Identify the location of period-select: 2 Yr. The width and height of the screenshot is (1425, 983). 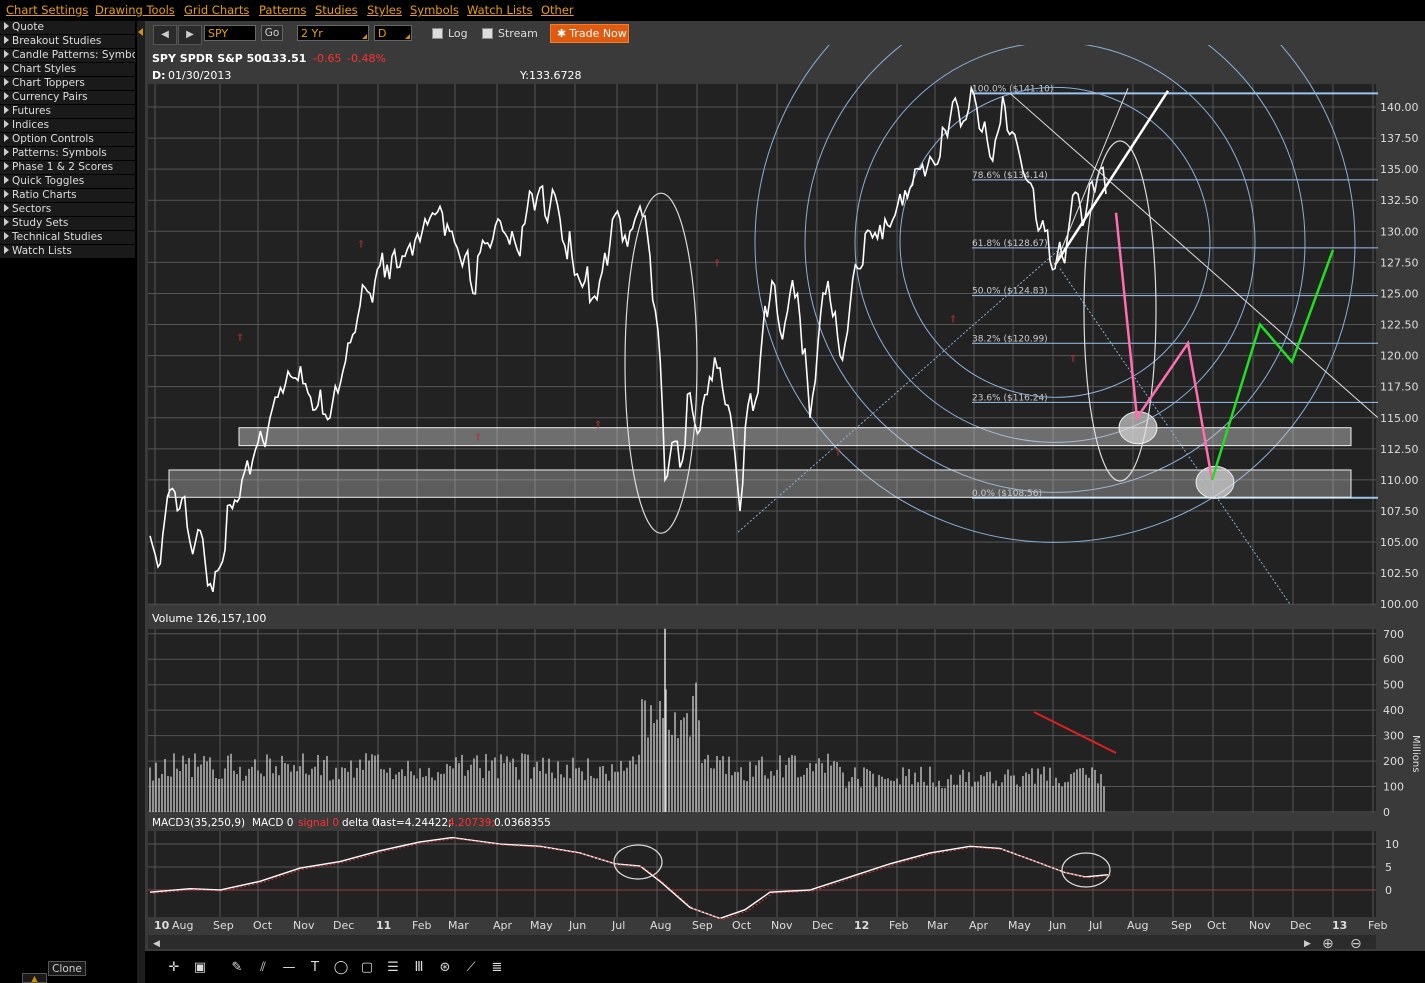
(333, 33).